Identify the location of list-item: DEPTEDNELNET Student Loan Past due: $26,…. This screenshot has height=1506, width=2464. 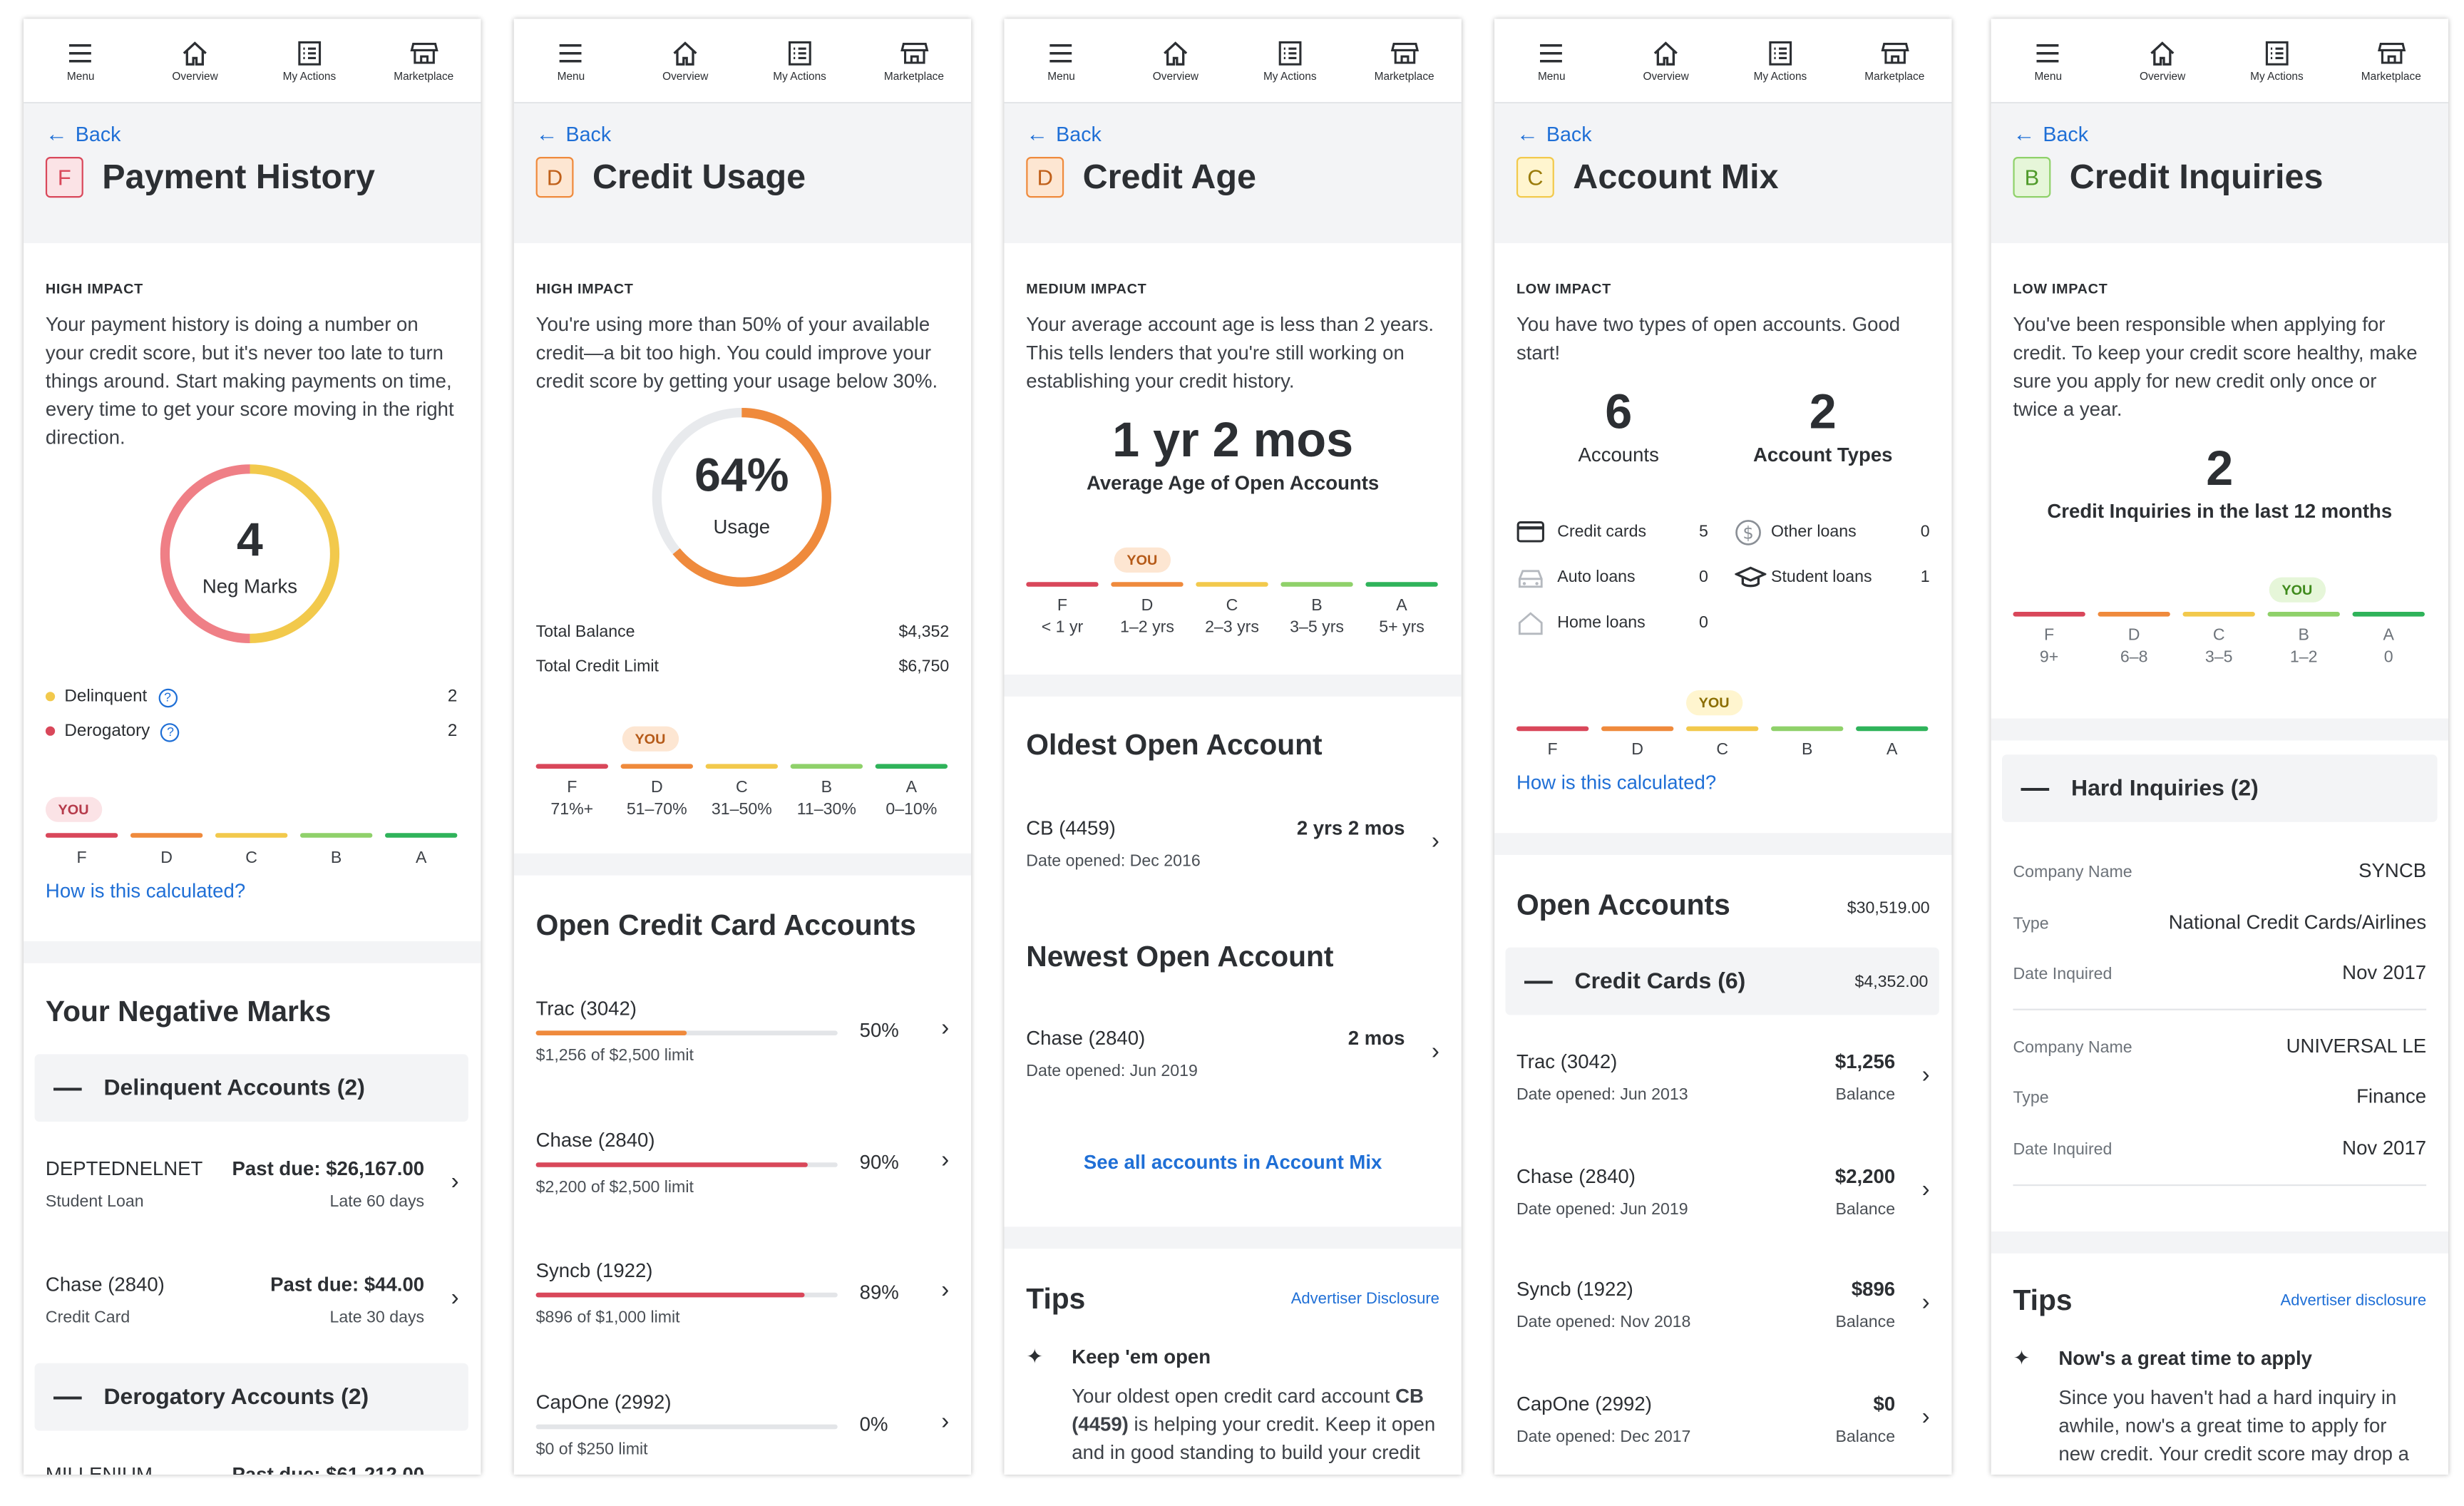
(252, 1189).